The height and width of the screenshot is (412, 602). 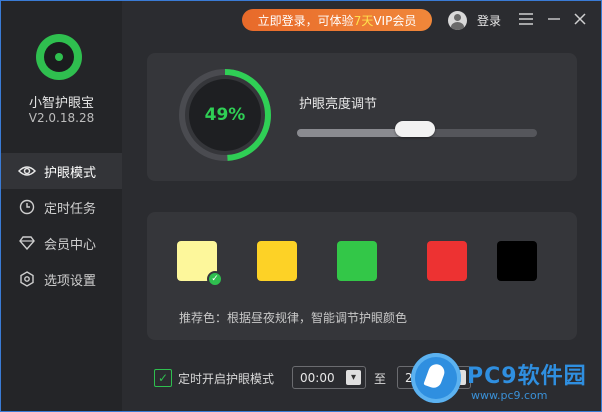 What do you see at coordinates (363, 20) in the screenshot?
I see `promo-highlight: 7天` at bounding box center [363, 20].